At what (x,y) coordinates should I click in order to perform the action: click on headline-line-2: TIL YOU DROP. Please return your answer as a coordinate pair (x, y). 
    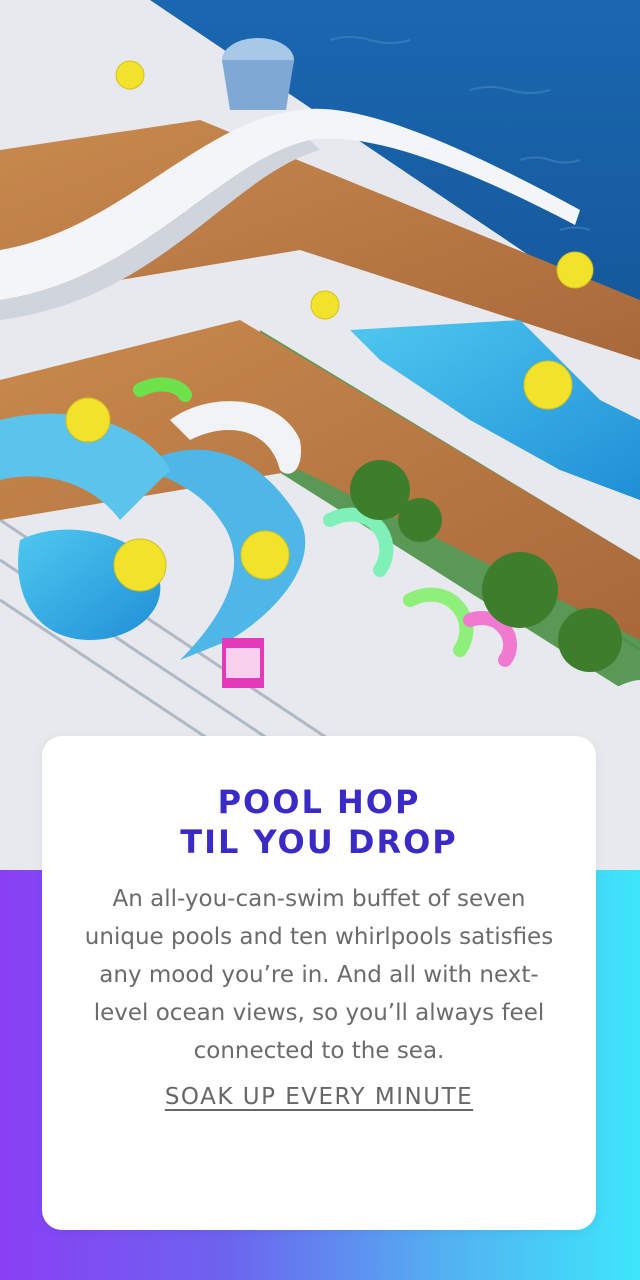
    Looking at the image, I should click on (319, 842).